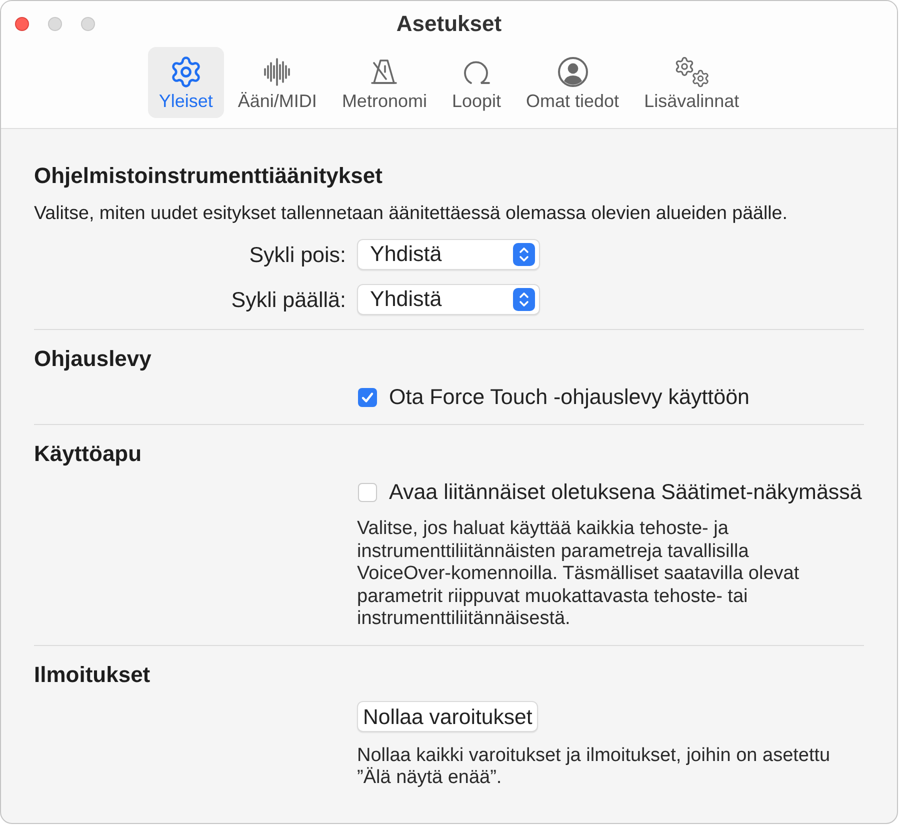 The height and width of the screenshot is (825, 899). Describe the element at coordinates (692, 72) in the screenshot. I see `gears-icon` at that location.